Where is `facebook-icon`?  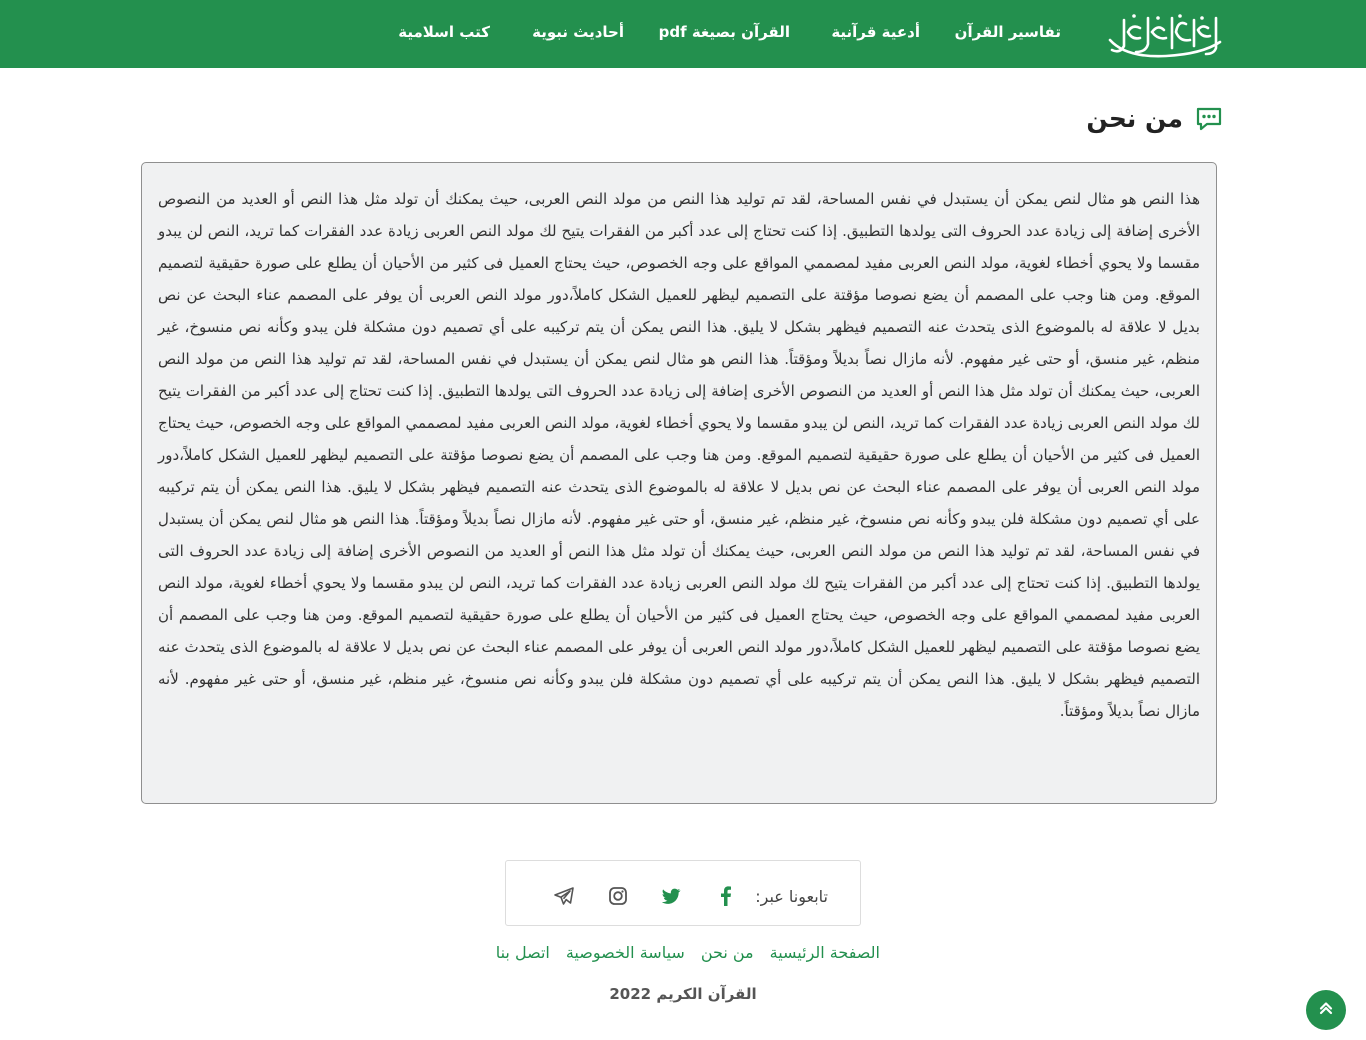
facebook-icon is located at coordinates (726, 896).